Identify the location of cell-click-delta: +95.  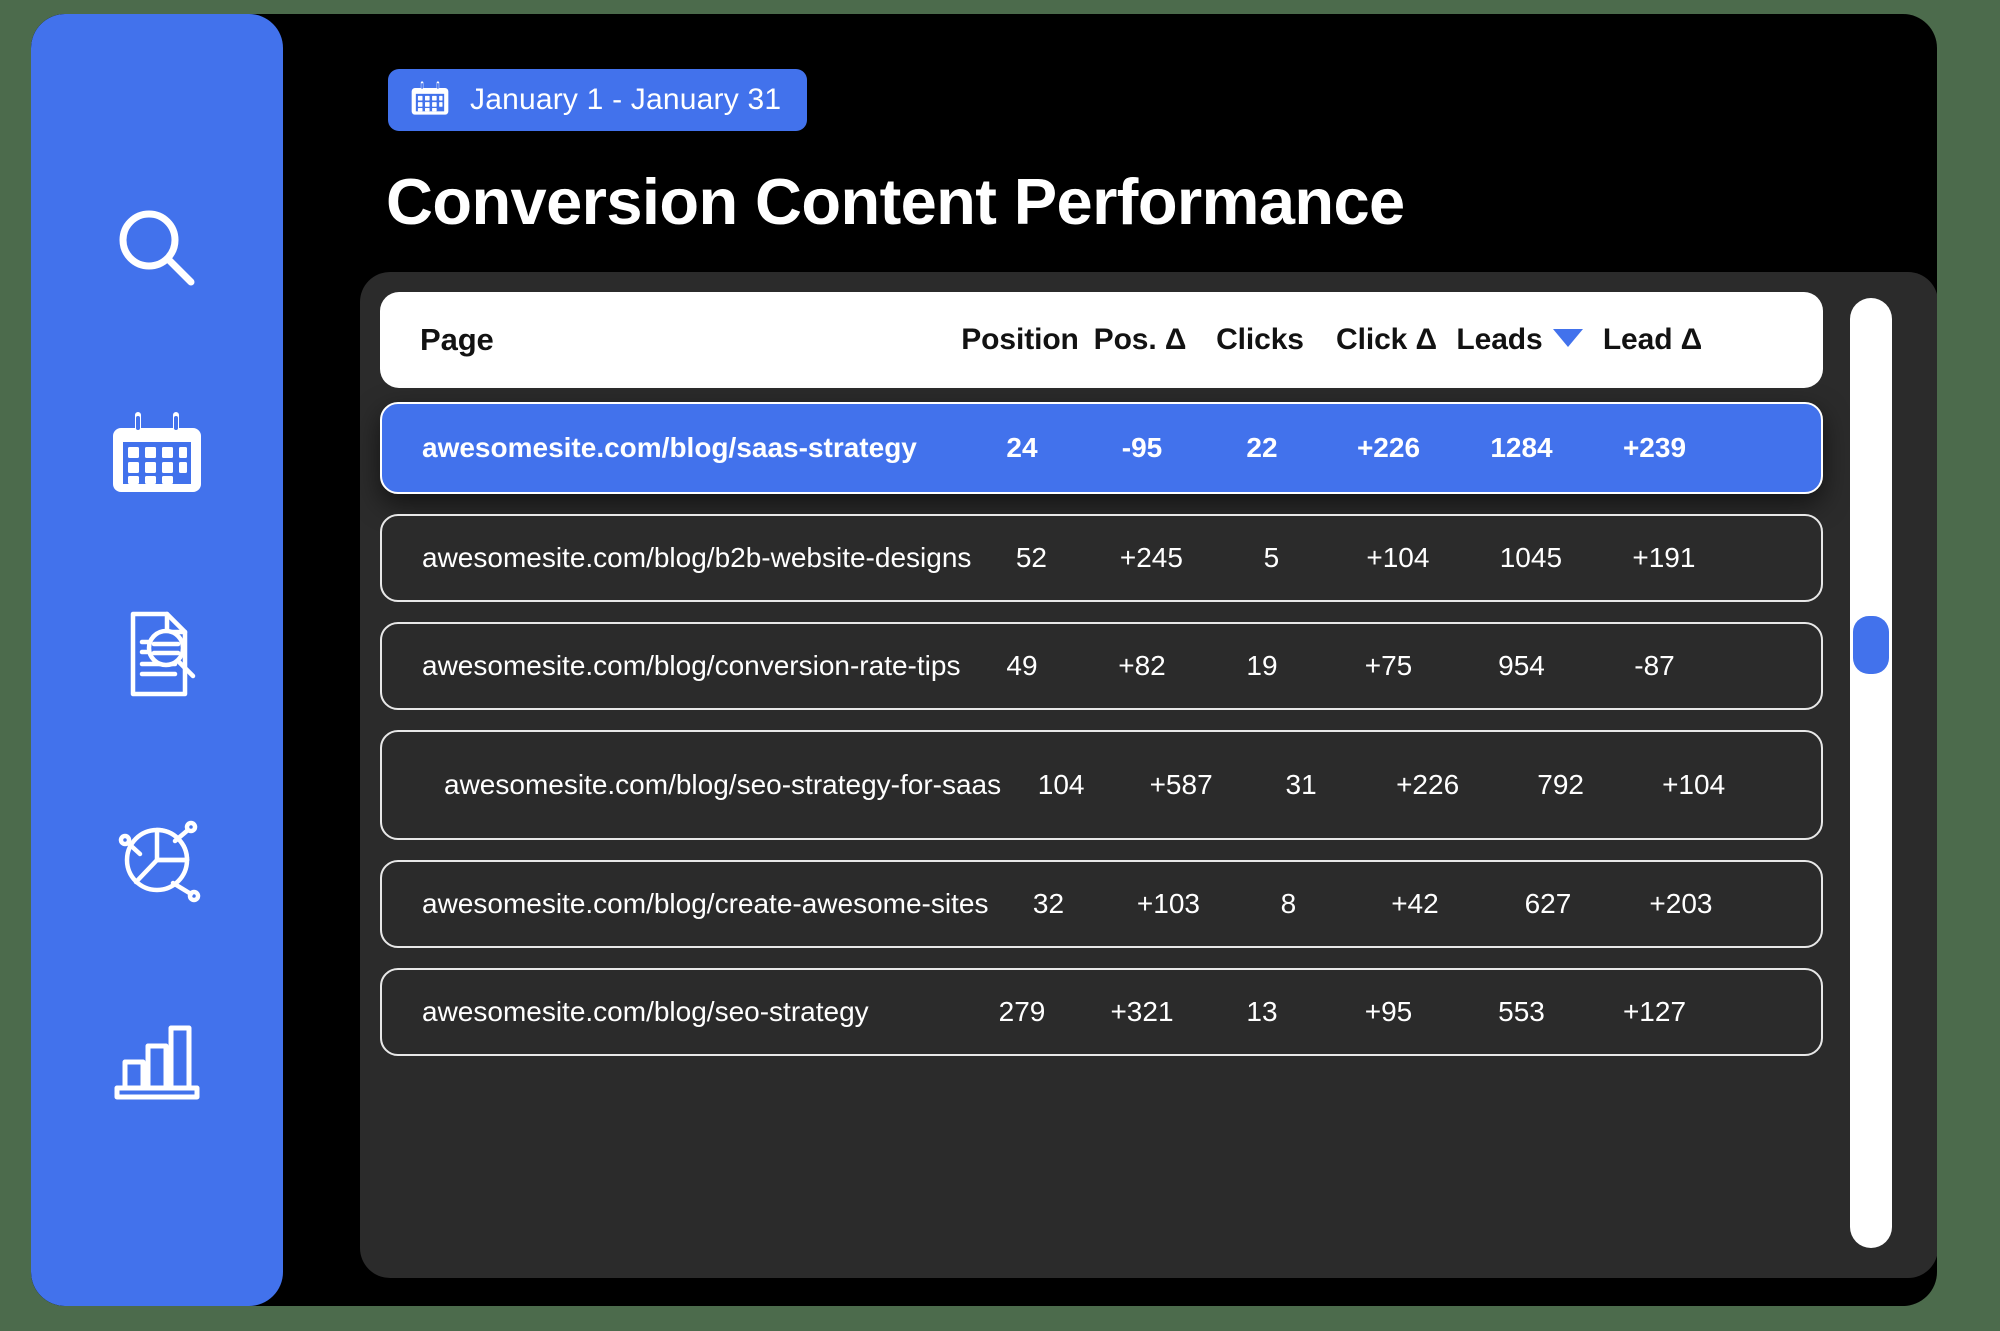
(1388, 1011).